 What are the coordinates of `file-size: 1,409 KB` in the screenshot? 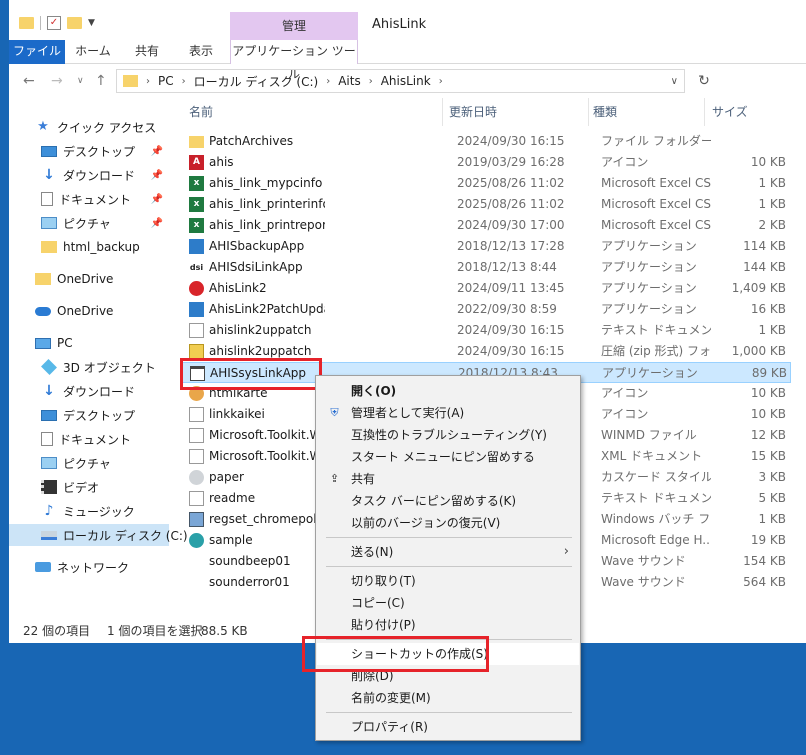 It's located at (758, 288).